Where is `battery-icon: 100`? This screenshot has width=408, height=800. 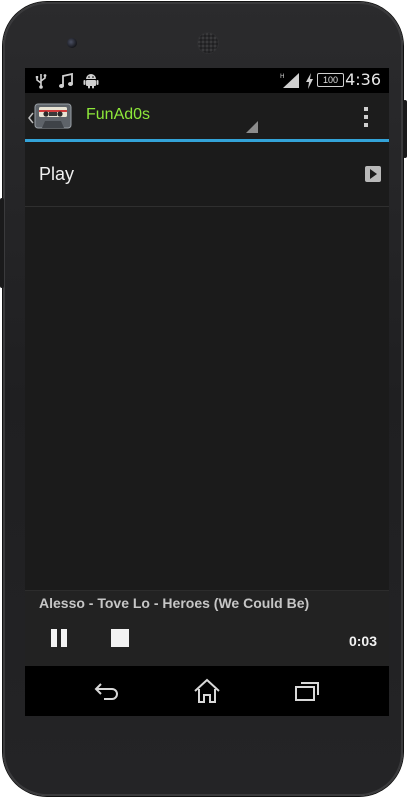 battery-icon: 100 is located at coordinates (330, 80).